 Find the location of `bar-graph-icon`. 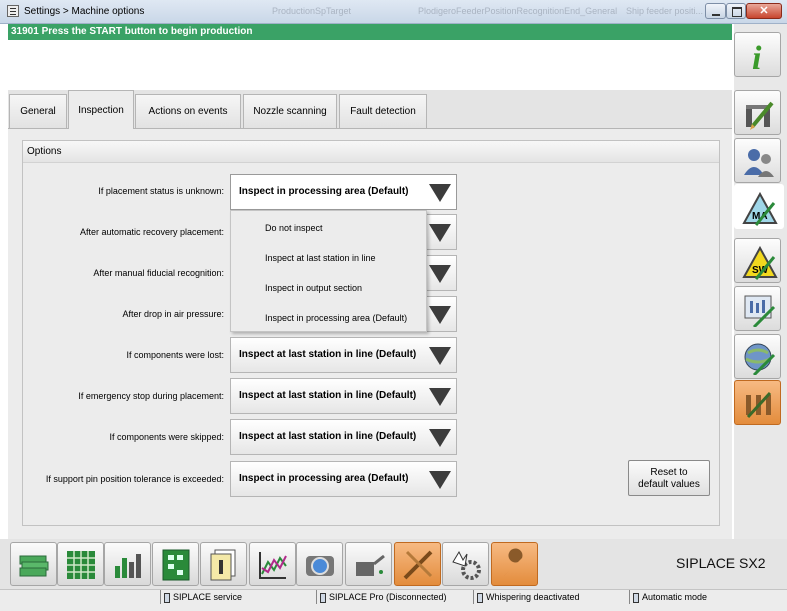

bar-graph-icon is located at coordinates (128, 566).